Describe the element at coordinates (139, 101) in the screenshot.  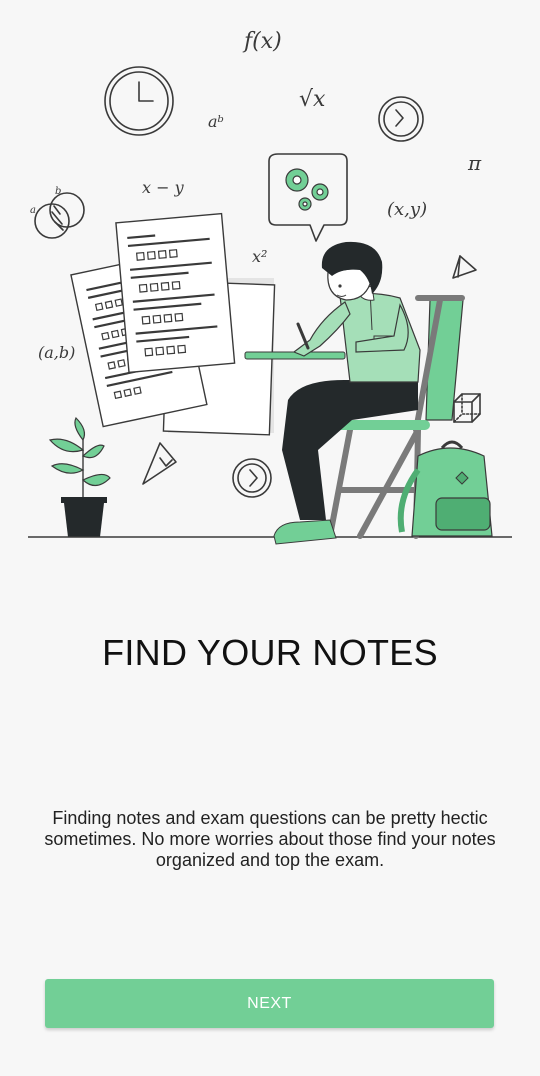
I see `clock-icon` at that location.